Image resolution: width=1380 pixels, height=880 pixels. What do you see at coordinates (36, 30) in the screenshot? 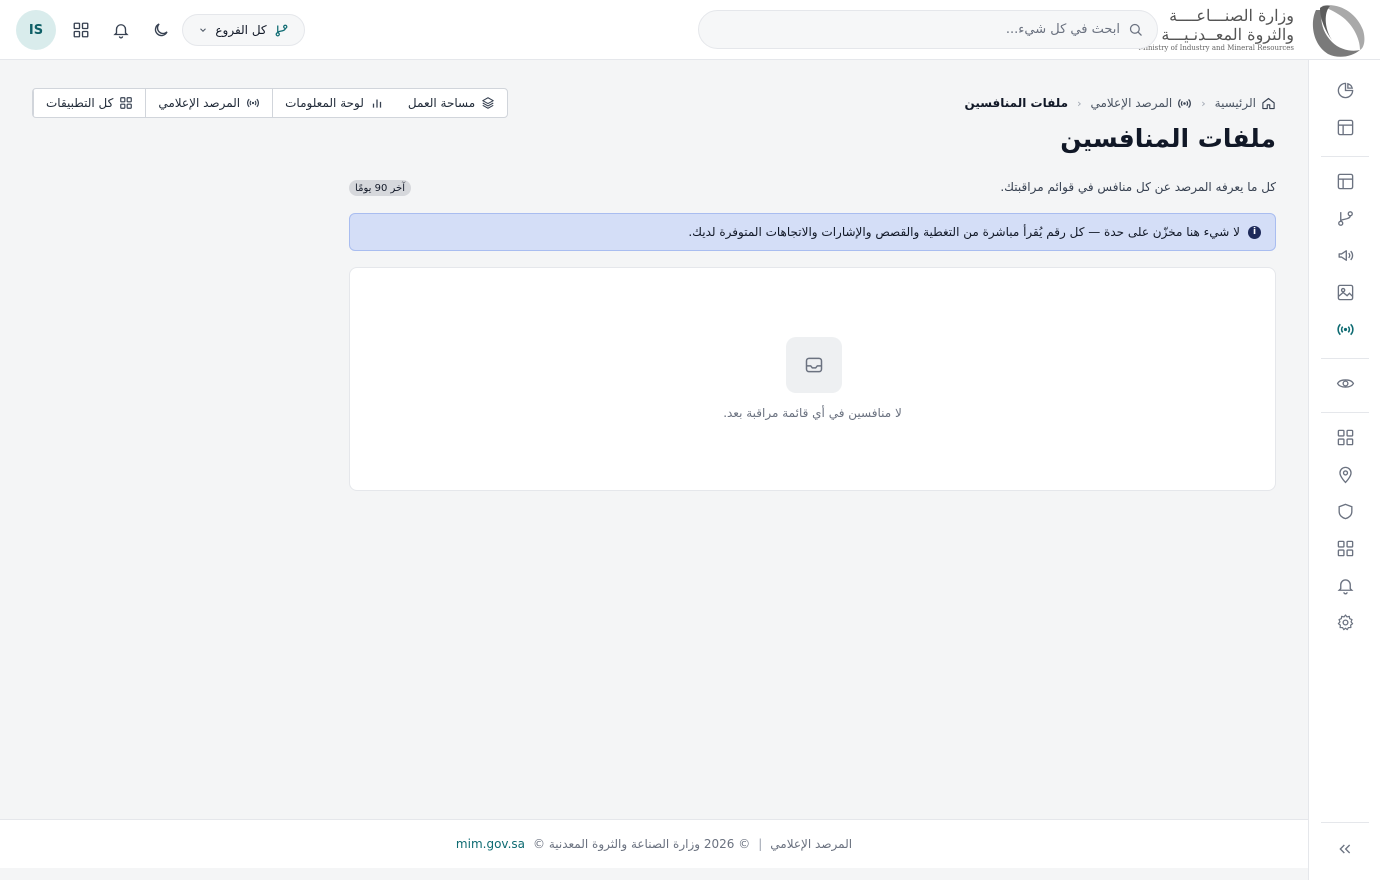
I see `user-avatar: IS` at bounding box center [36, 30].